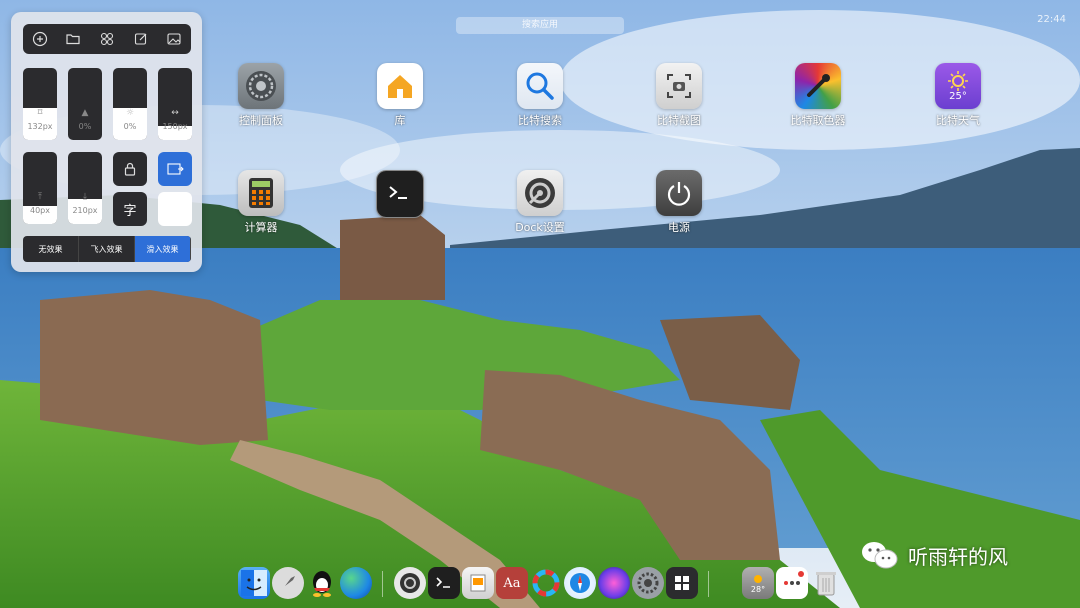  Describe the element at coordinates (682, 583) in the screenshot. I see `windows-start-icon` at that location.